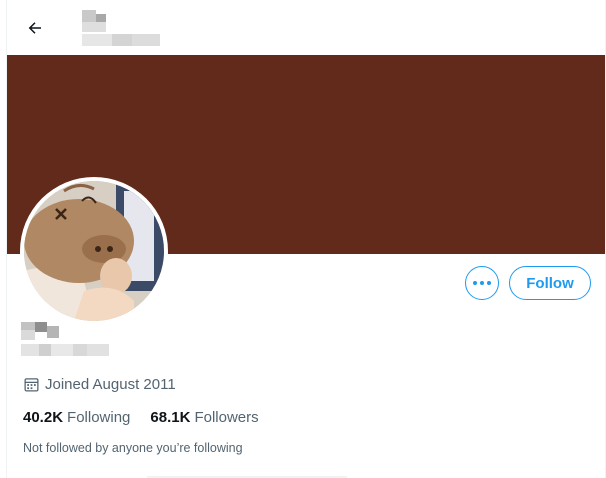  Describe the element at coordinates (43, 417) in the screenshot. I see `following-count: 40.2K` at that location.